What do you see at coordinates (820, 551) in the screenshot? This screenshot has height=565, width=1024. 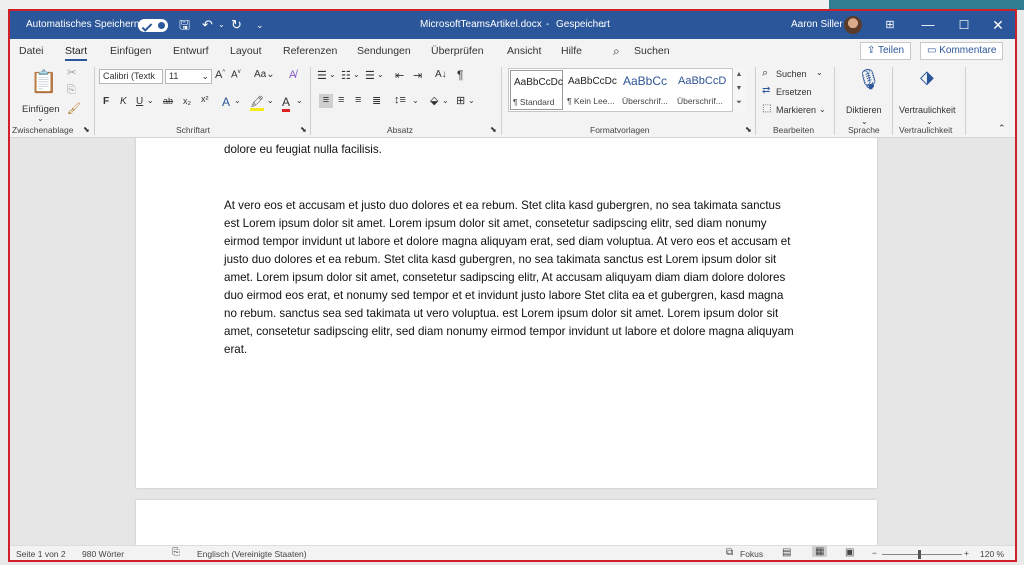 I see `print-layout-icon: ▦` at bounding box center [820, 551].